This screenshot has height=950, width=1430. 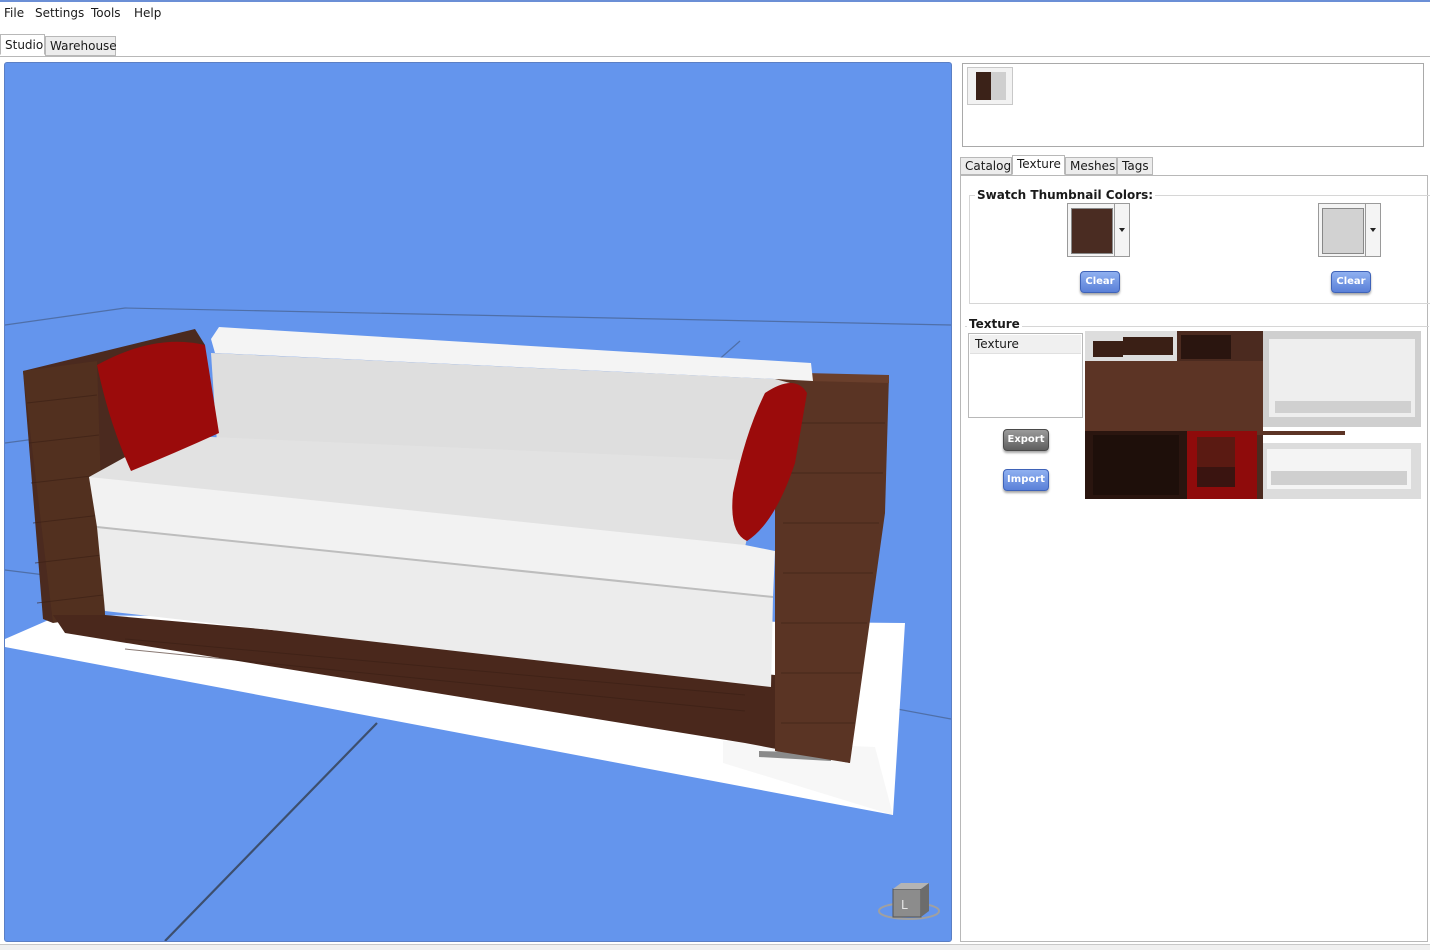 What do you see at coordinates (1351, 282) in the screenshot?
I see `clear-color-2-button: Clear` at bounding box center [1351, 282].